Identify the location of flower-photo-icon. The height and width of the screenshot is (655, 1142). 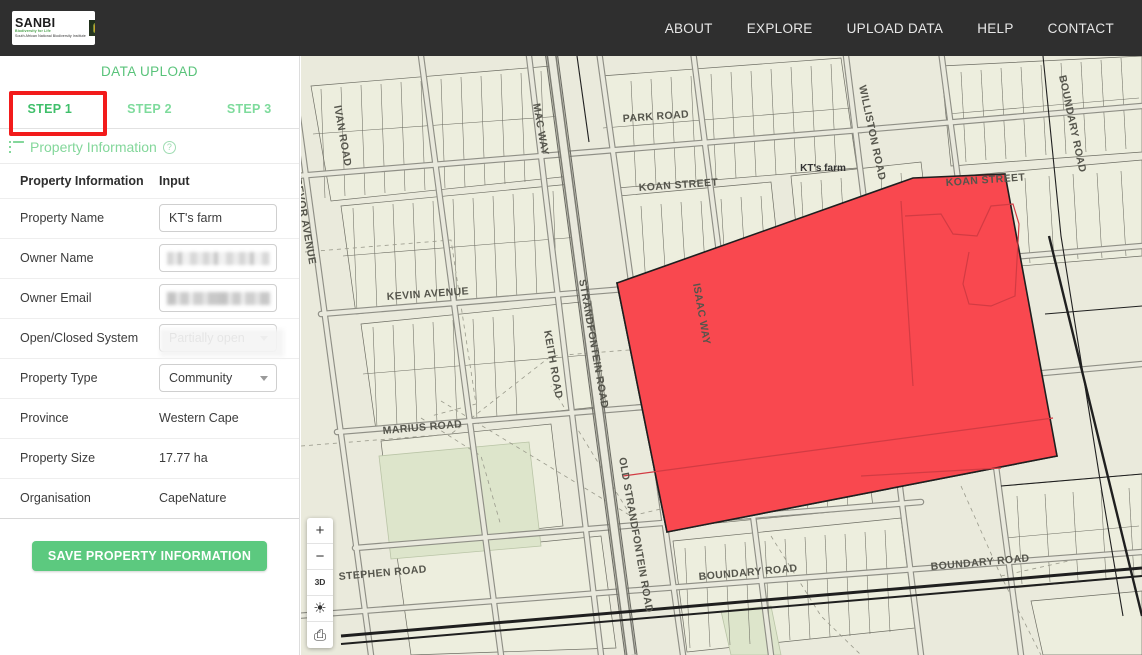
(91, 28).